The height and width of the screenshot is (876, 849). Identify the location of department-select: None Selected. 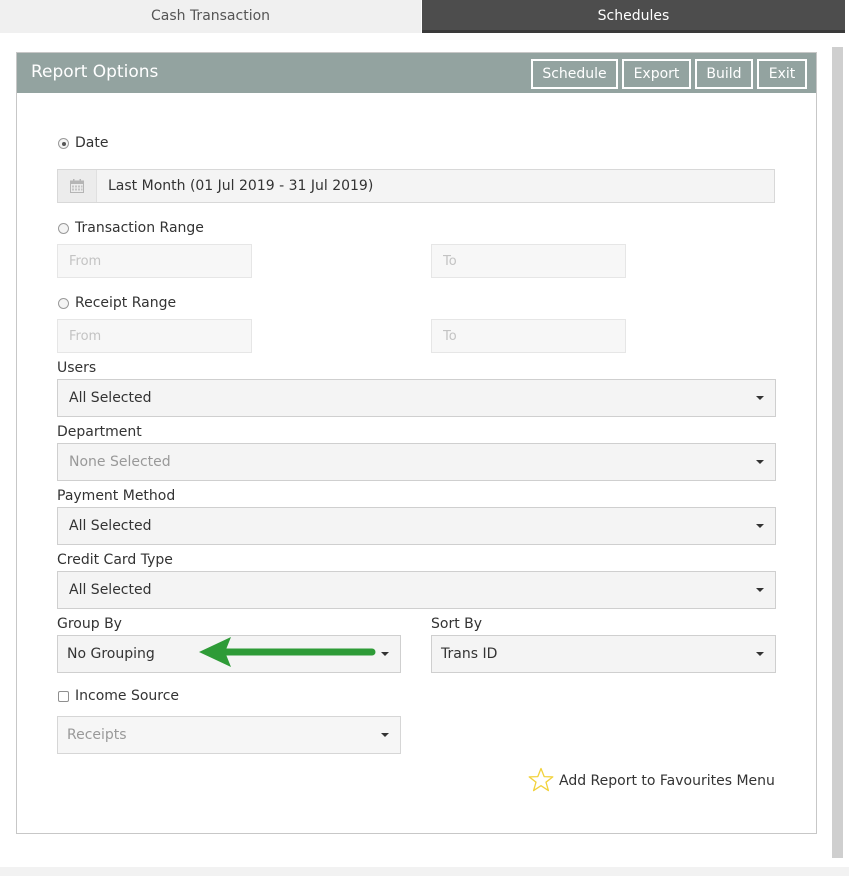
(416, 462).